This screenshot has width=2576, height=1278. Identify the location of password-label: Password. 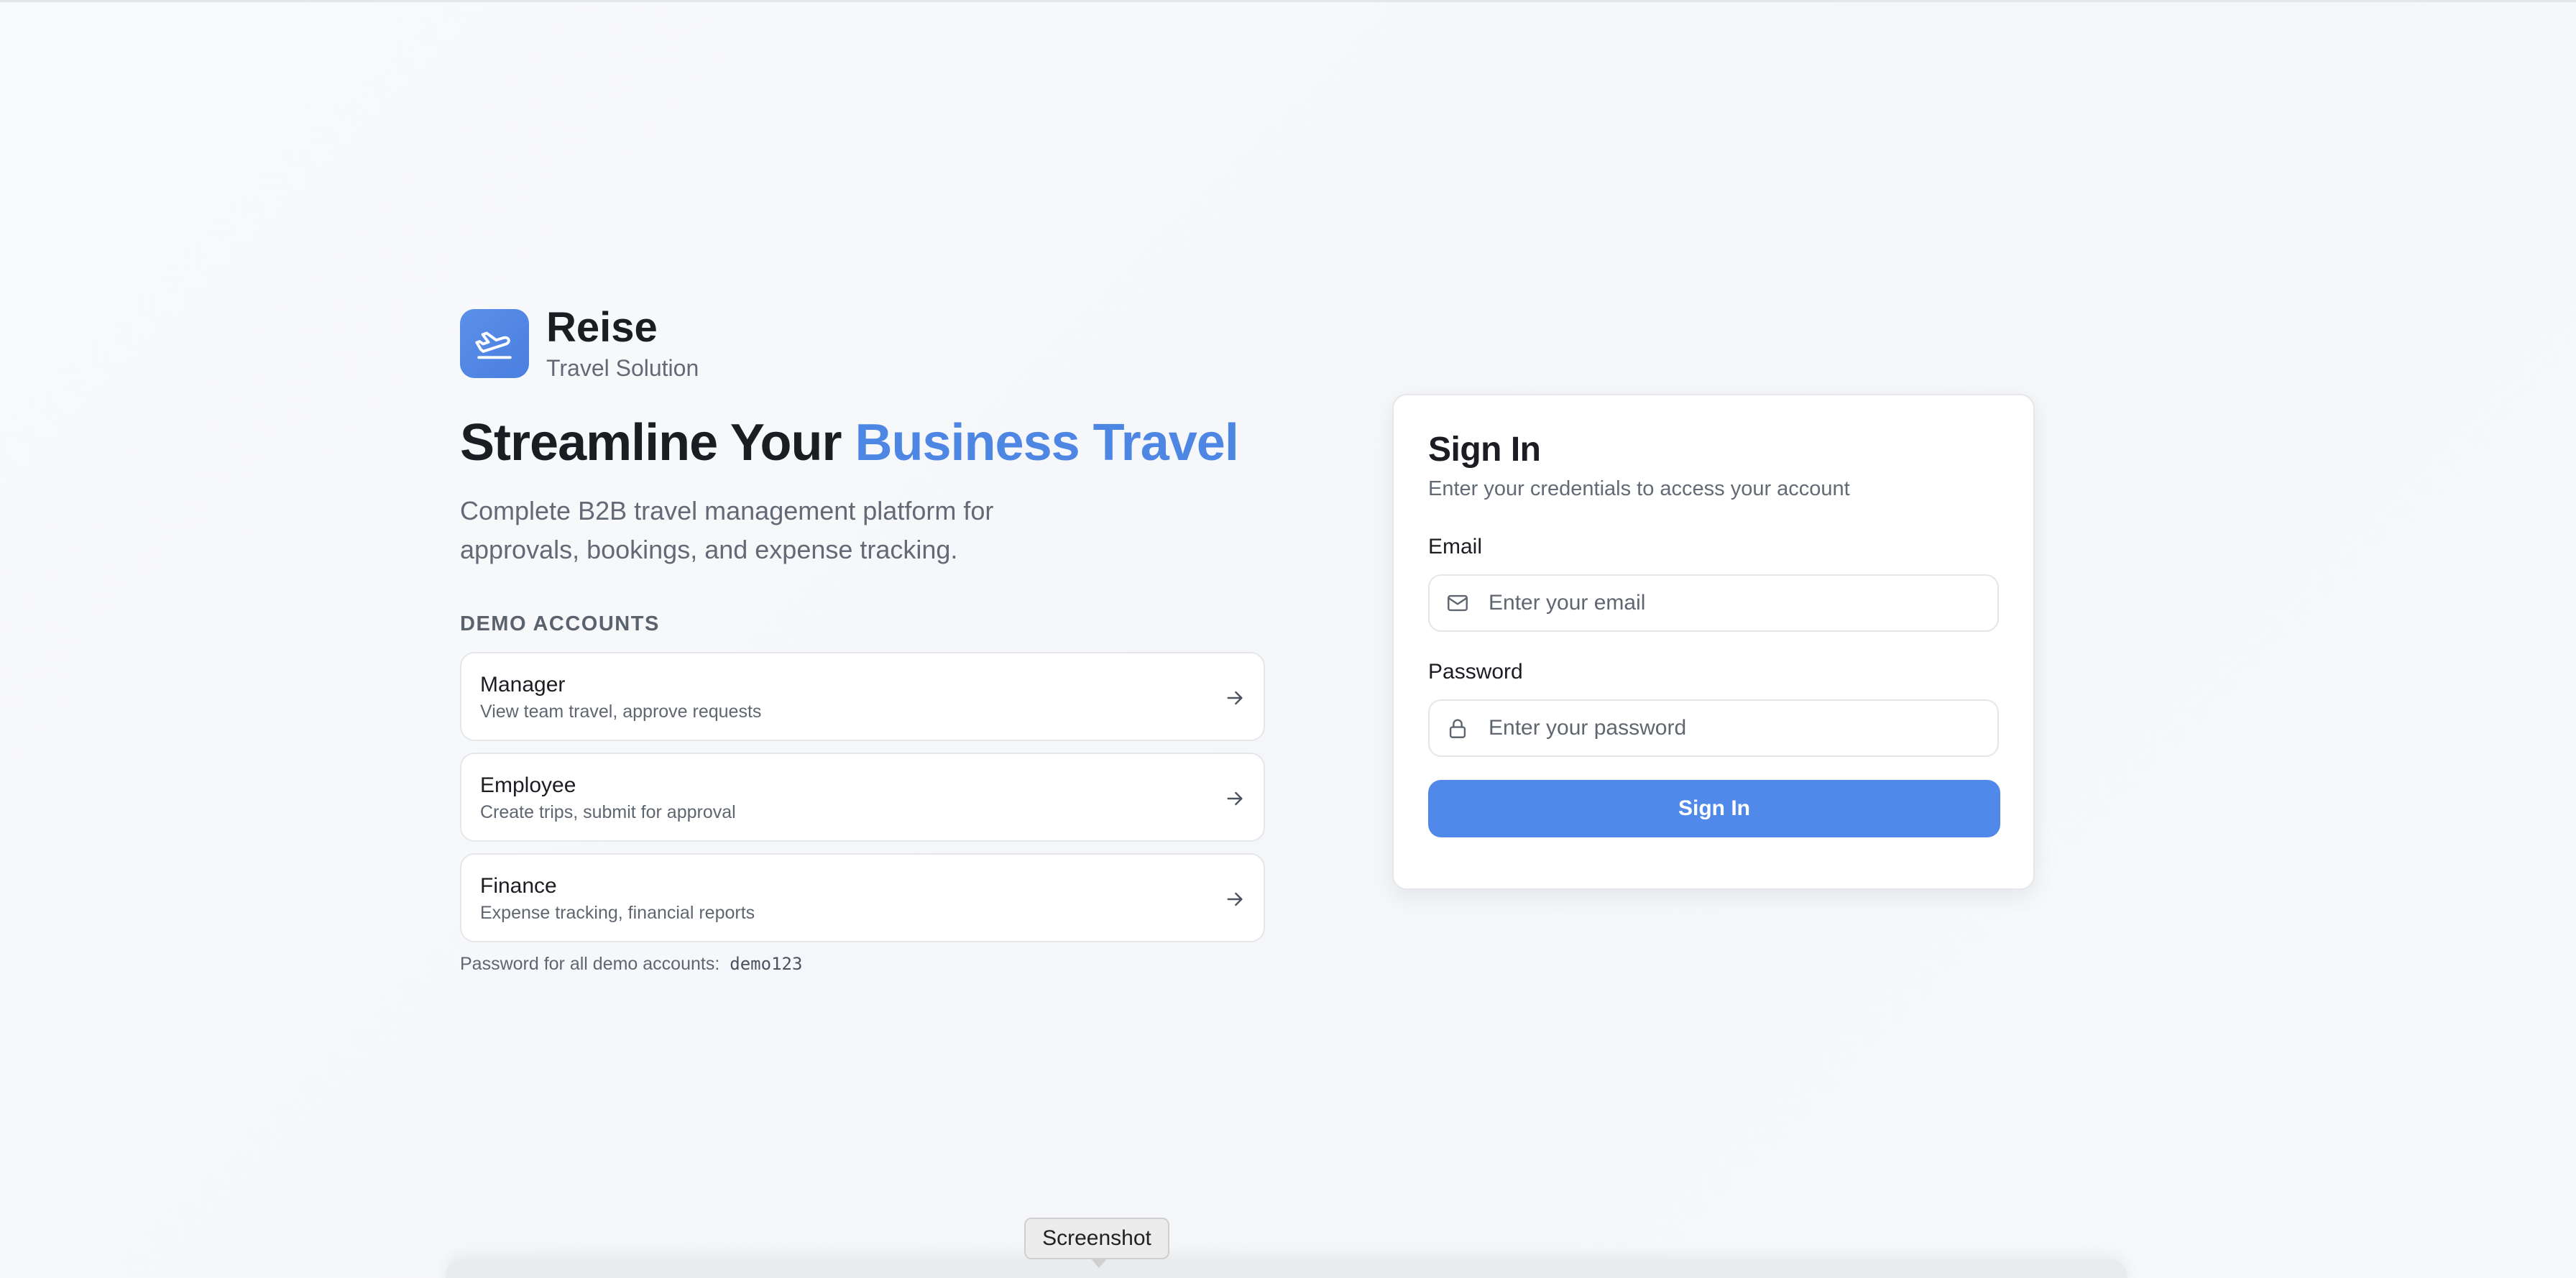
(1475, 672).